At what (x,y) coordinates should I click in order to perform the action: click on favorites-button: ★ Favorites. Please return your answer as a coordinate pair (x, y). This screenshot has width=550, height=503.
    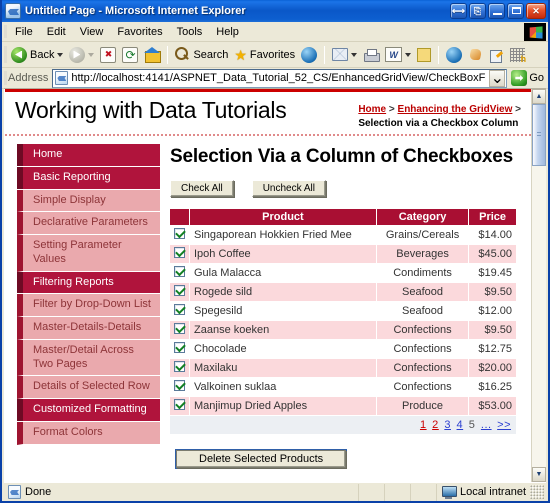
    Looking at the image, I should click on (264, 55).